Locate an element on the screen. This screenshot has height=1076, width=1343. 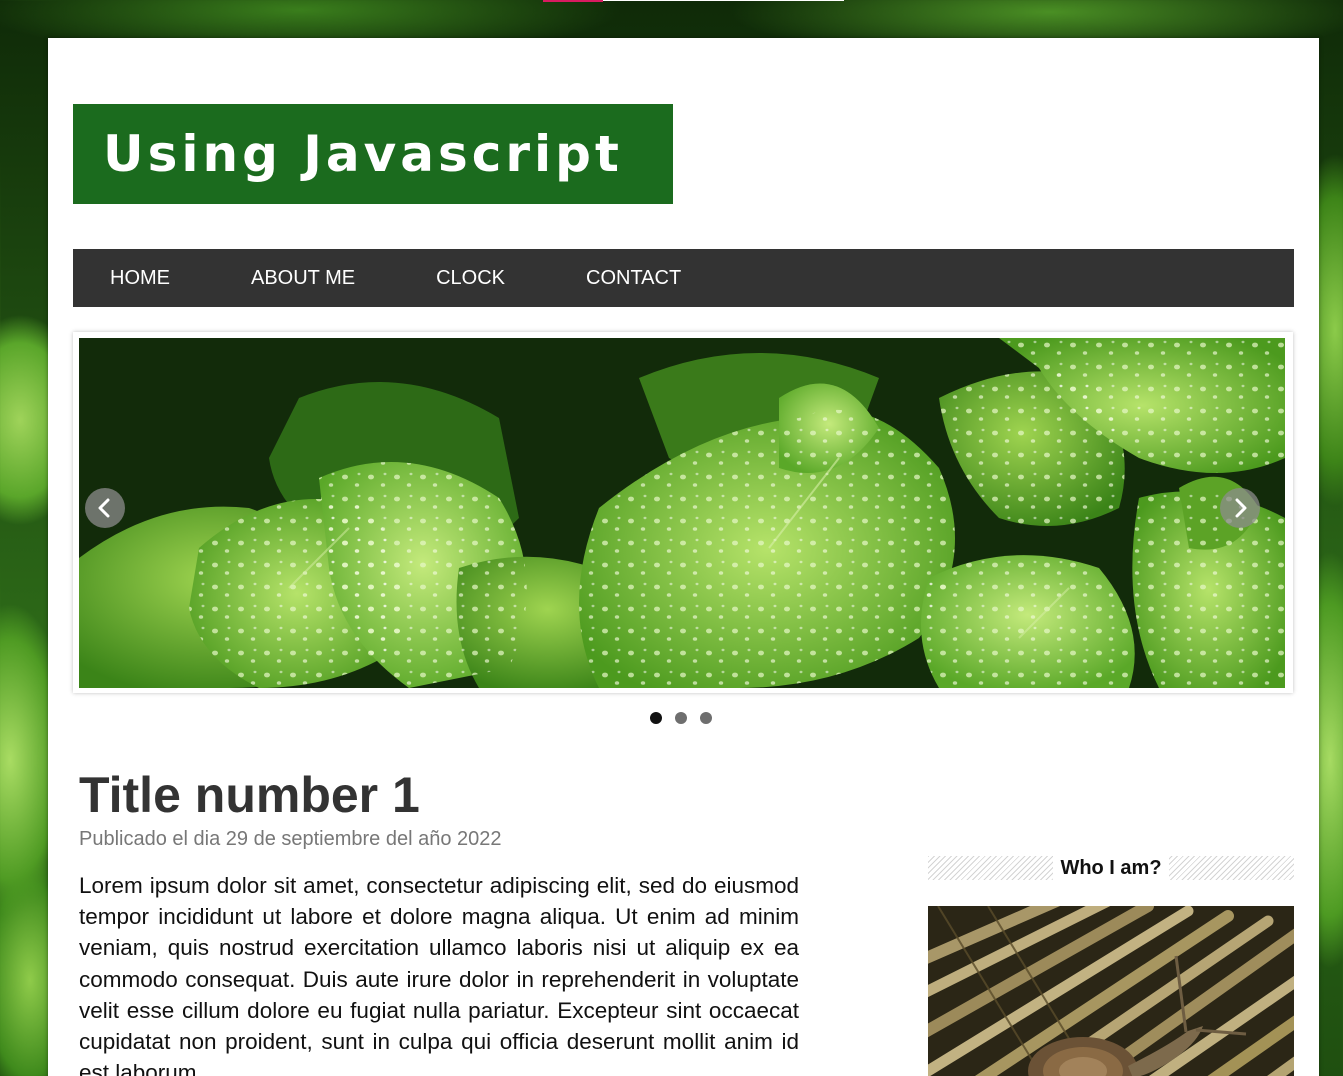
sidebar-heading-label: Who I am? is located at coordinates (1111, 868).